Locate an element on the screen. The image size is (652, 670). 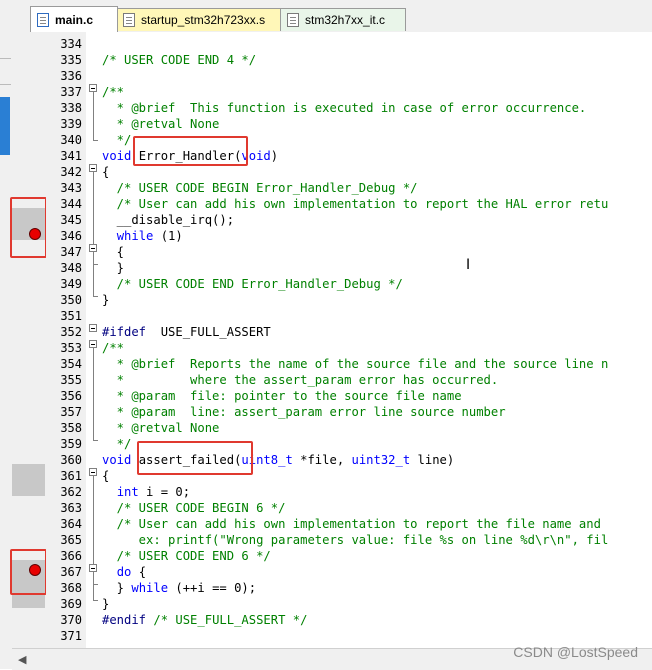
line-number: 369 is located at coordinates (71, 604).